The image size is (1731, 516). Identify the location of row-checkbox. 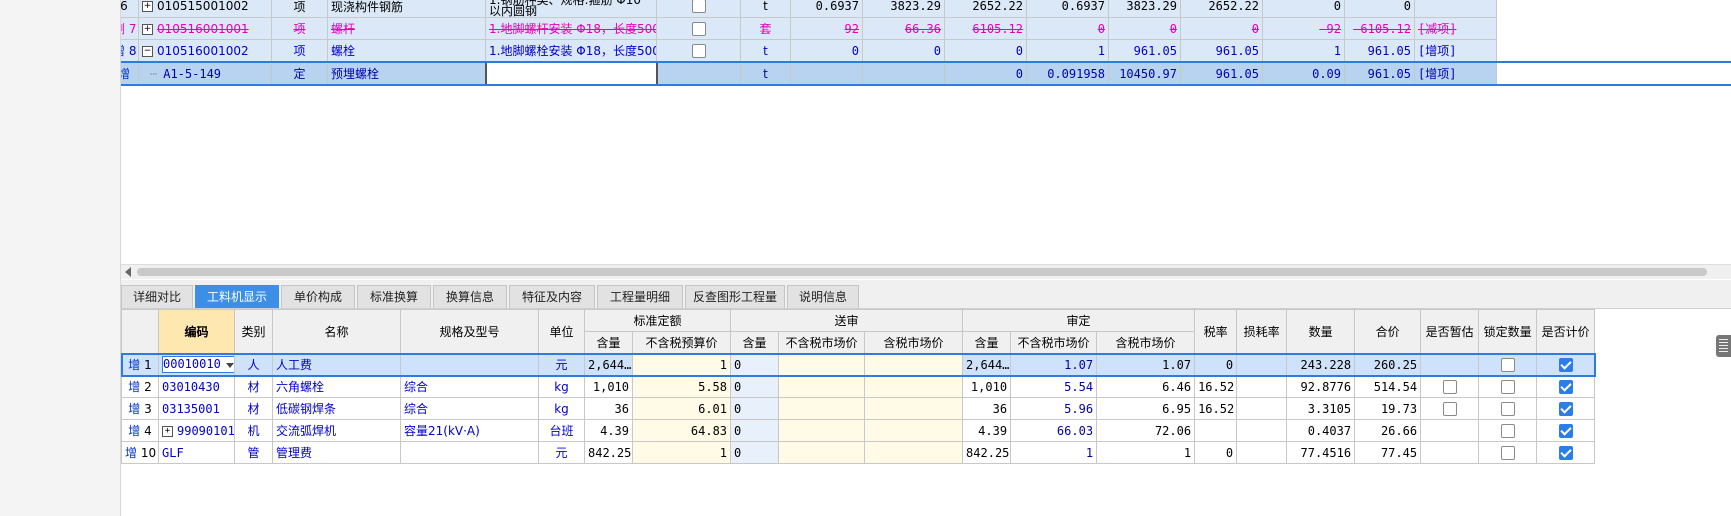
(698, 7).